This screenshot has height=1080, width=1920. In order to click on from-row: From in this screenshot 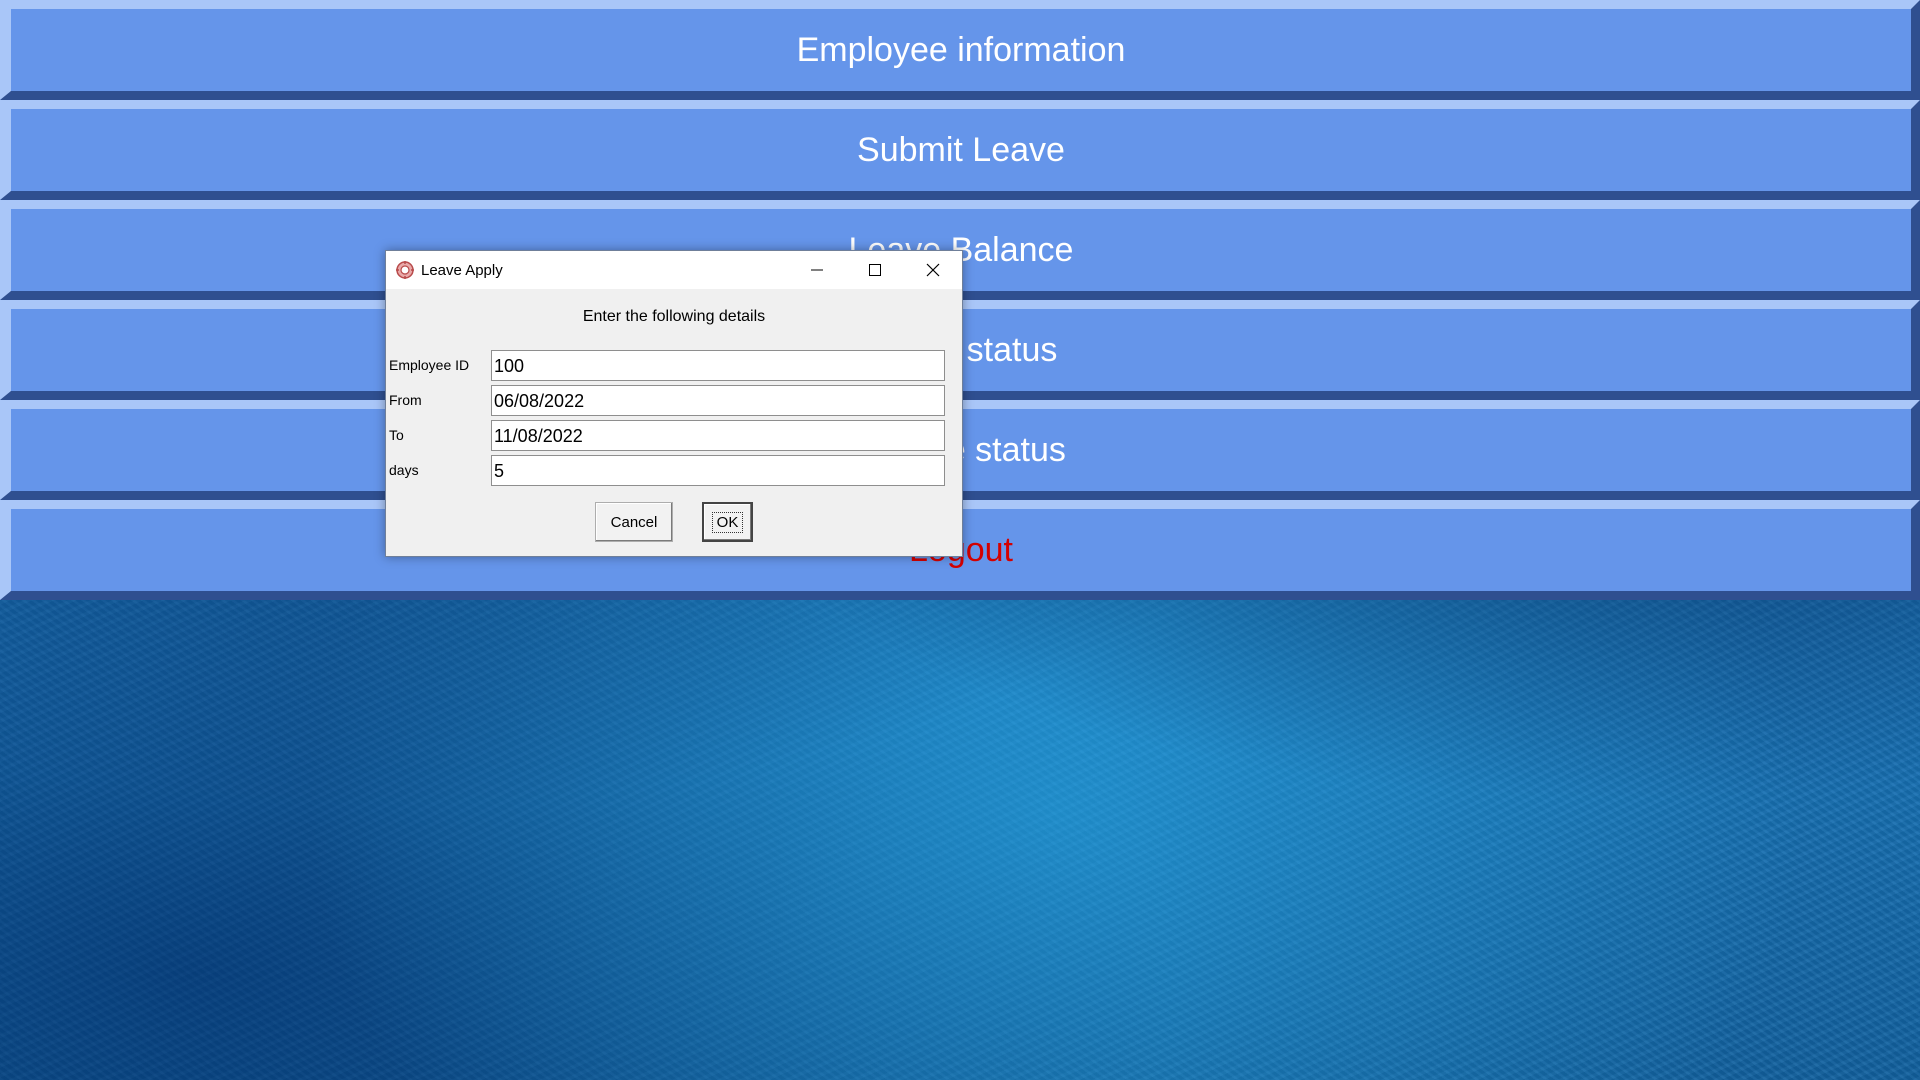, I will do `click(674, 400)`.